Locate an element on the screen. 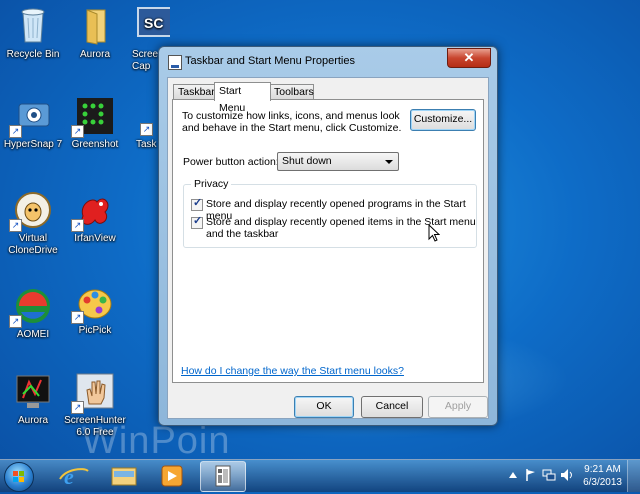 The height and width of the screenshot is (494, 640). chevron-down-icon is located at coordinates (389, 162).